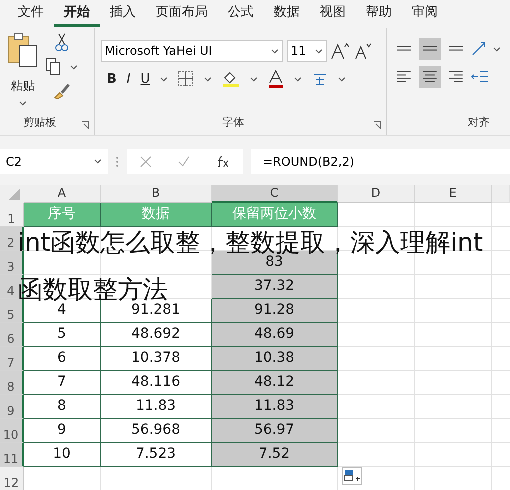 The image size is (510, 490). I want to click on indent-icon, so click(480, 77).